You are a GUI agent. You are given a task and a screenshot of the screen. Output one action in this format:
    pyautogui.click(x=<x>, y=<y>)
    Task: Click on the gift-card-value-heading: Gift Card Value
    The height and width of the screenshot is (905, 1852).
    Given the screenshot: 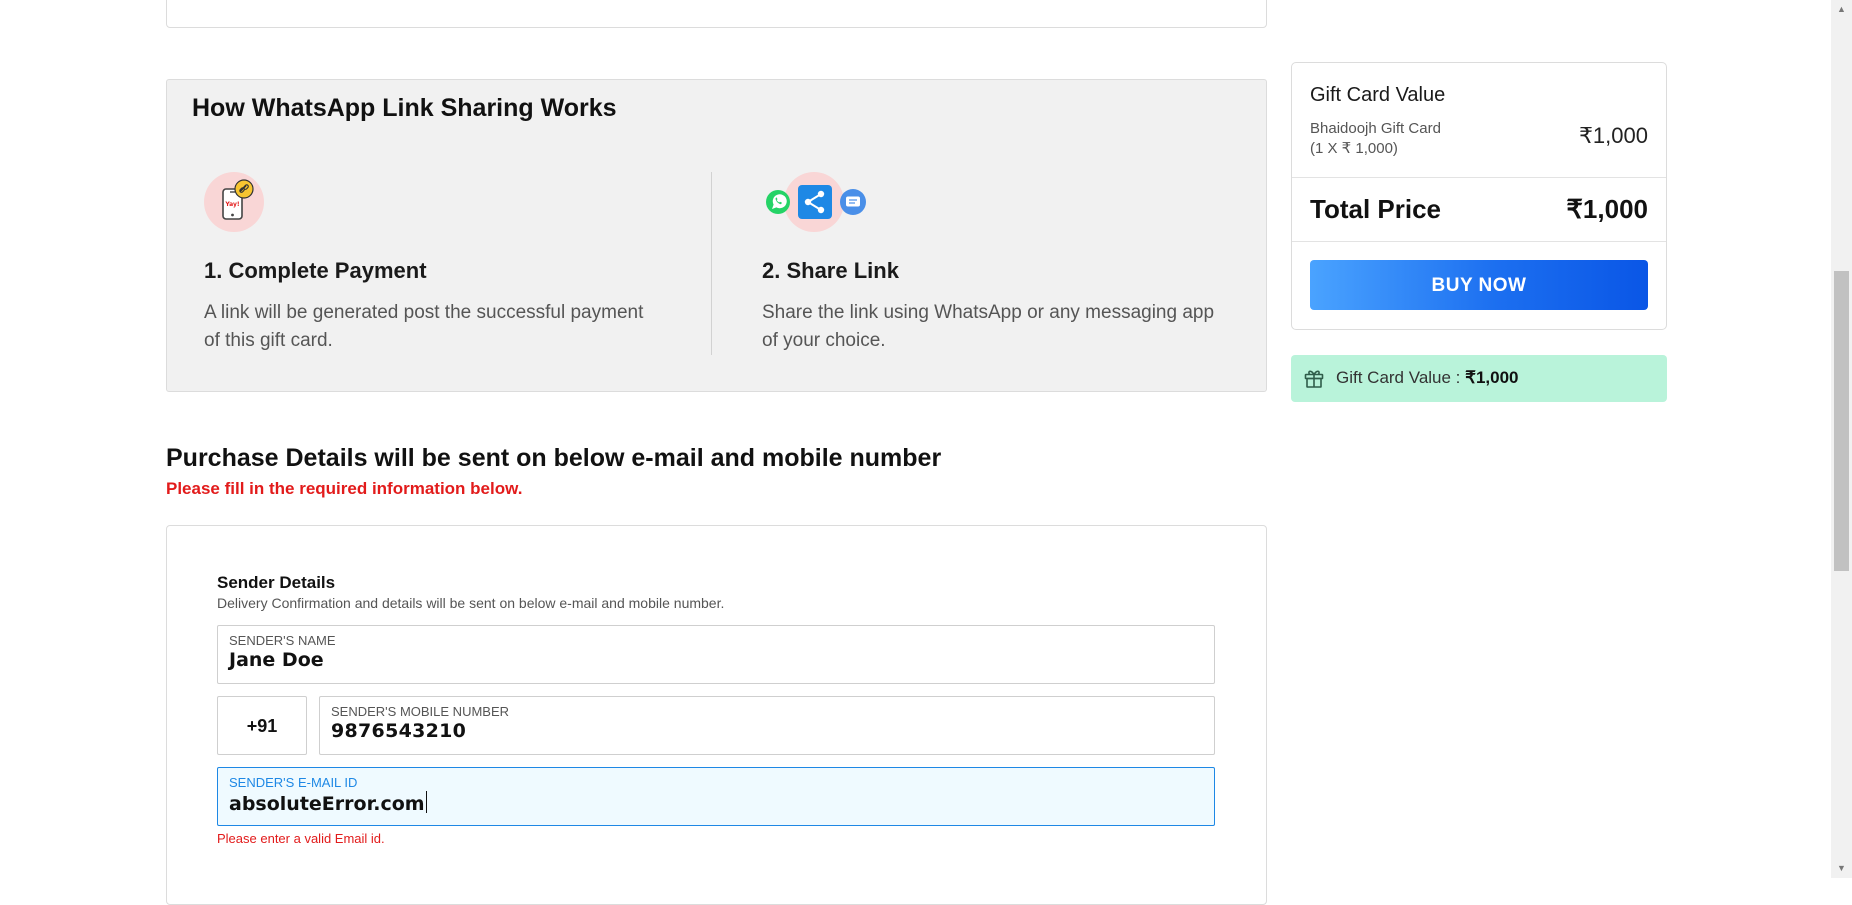 What is the action you would take?
    pyautogui.click(x=1378, y=95)
    